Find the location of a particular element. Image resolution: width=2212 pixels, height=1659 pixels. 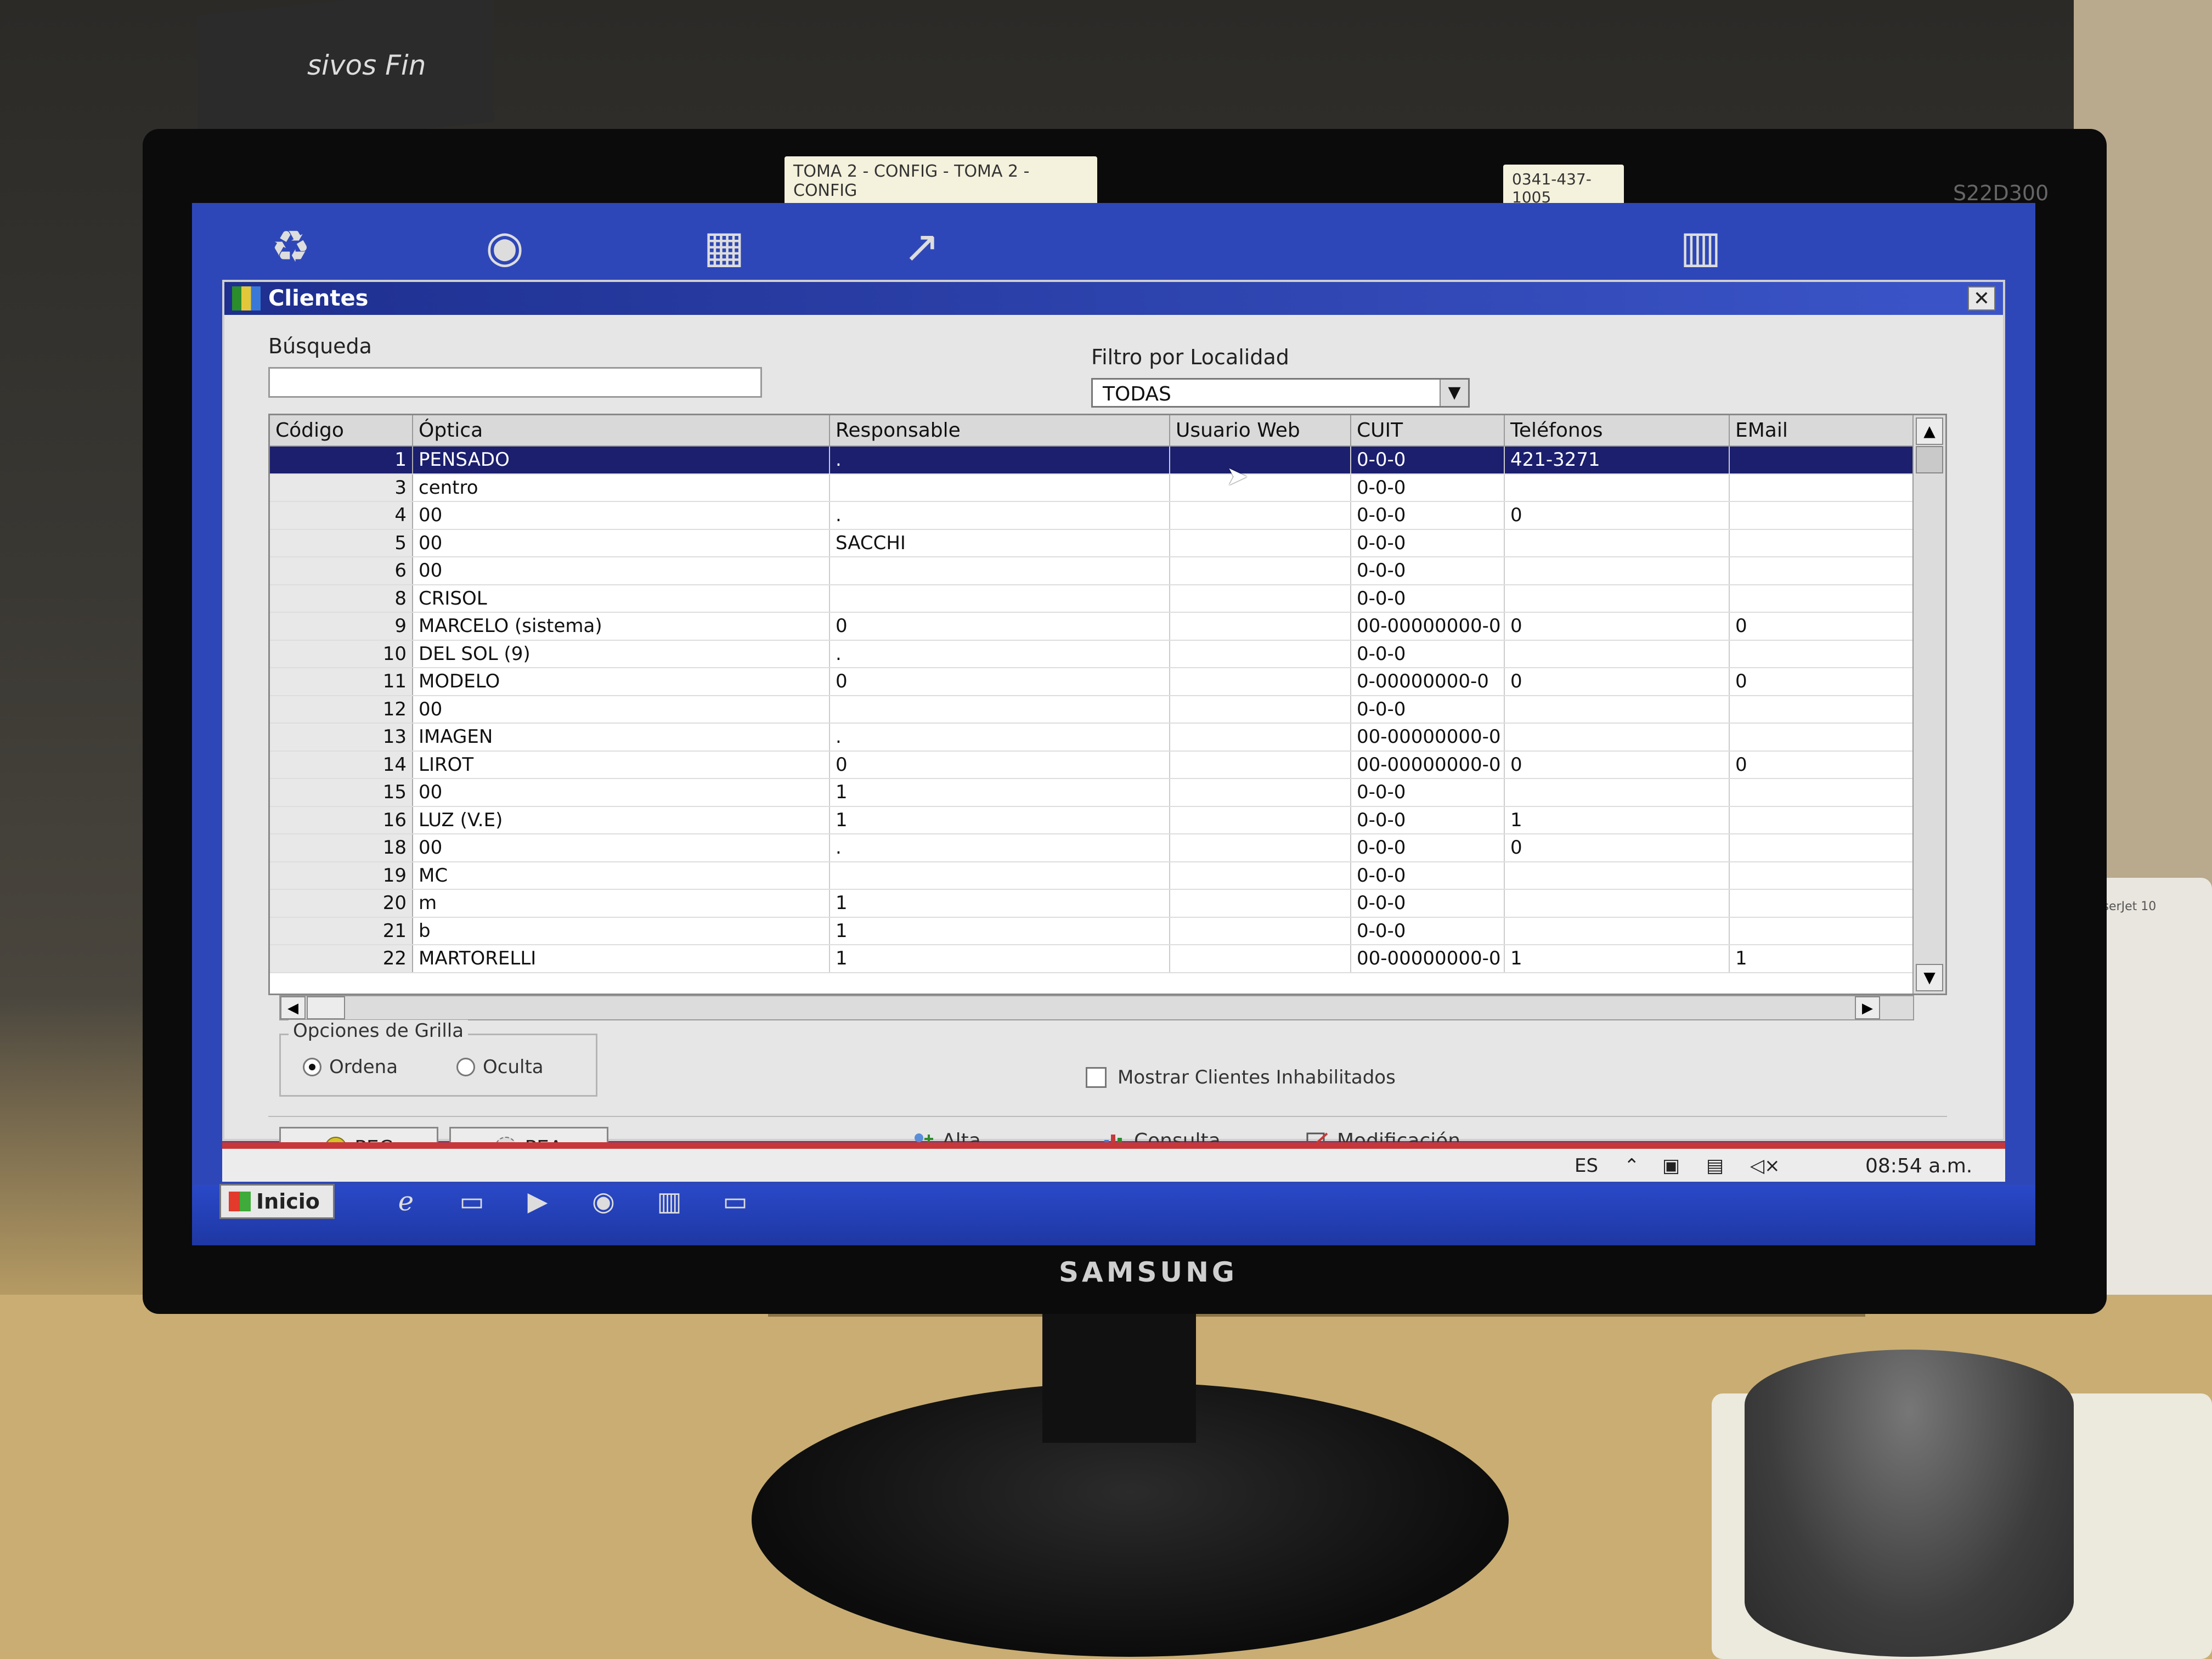

chevron-down-icon: ▼ is located at coordinates (1454, 393).